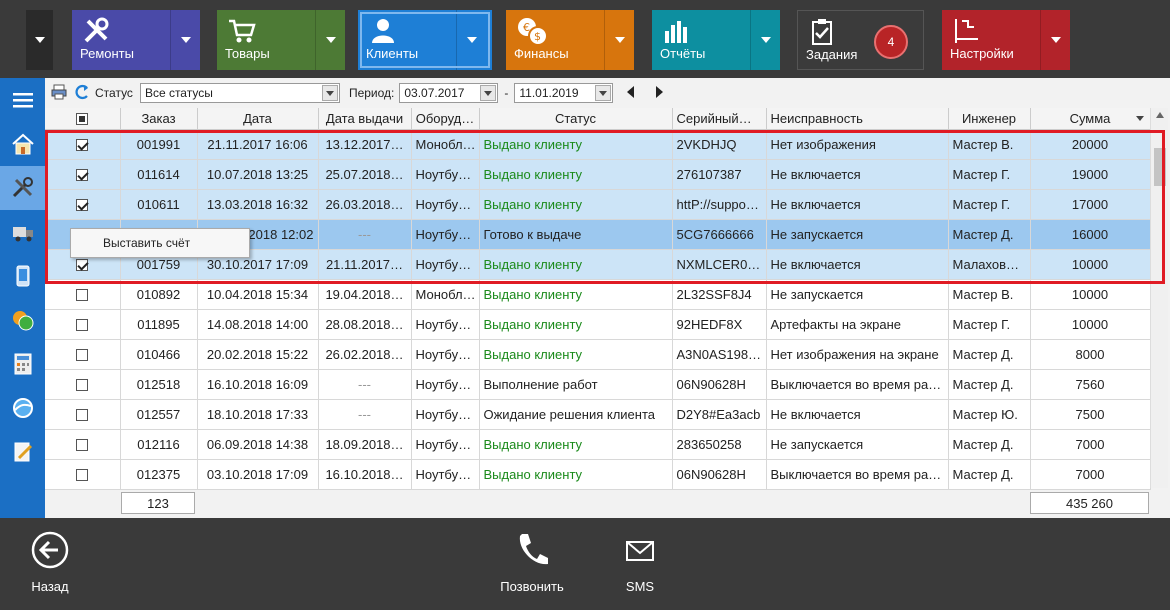 This screenshot has height=610, width=1170. I want to click on tile-clients: Клиенты, so click(425, 40).